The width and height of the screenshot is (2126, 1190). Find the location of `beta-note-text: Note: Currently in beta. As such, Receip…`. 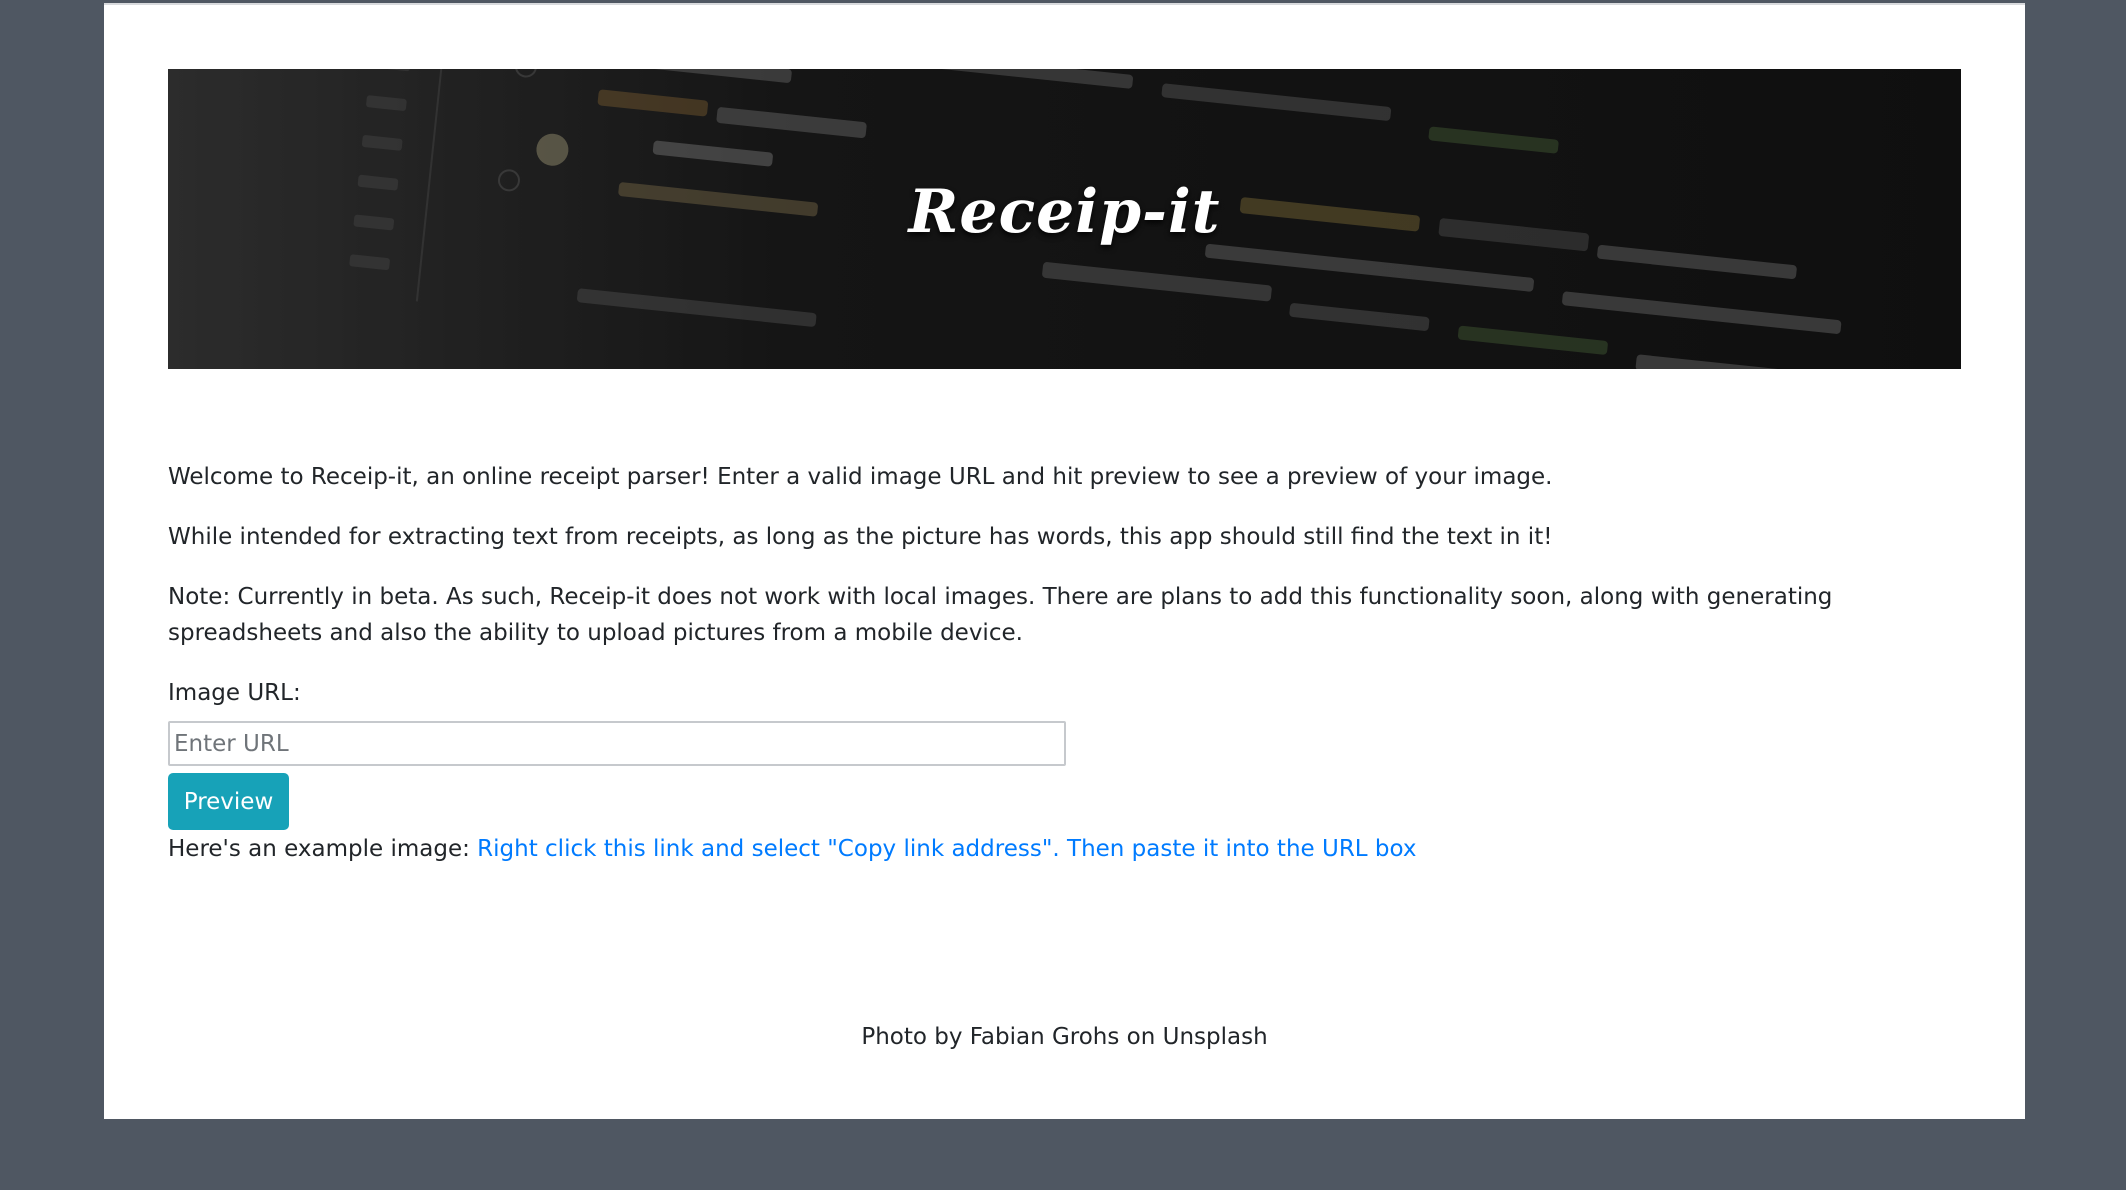

beta-note-text: Note: Currently in beta. As such, Receip… is located at coordinates (1000, 615).